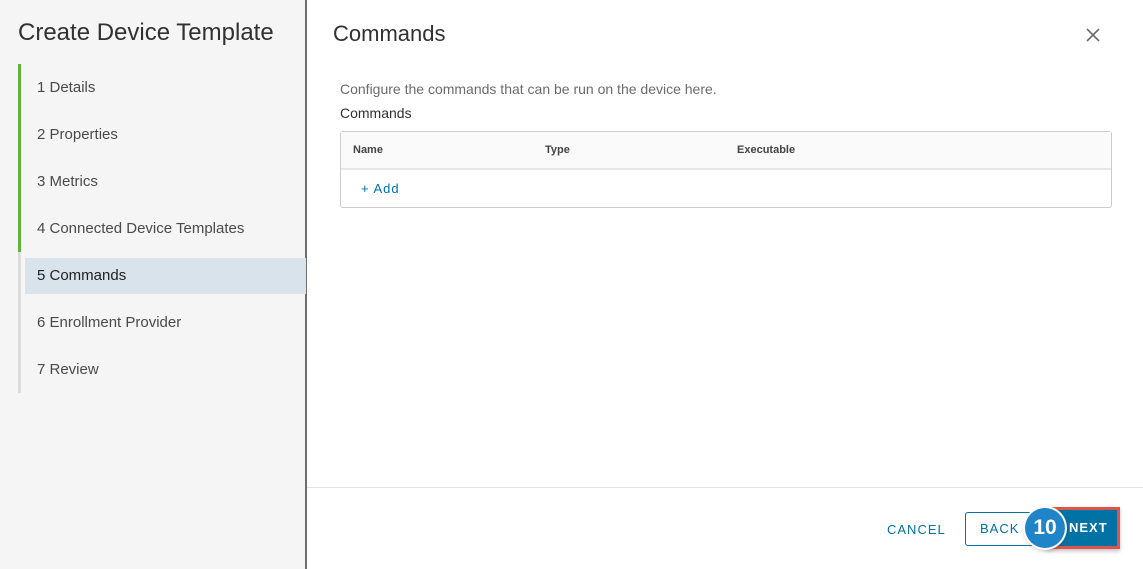 The image size is (1143, 569). What do you see at coordinates (109, 322) in the screenshot?
I see `step-label: 6 Enrollment Provider` at bounding box center [109, 322].